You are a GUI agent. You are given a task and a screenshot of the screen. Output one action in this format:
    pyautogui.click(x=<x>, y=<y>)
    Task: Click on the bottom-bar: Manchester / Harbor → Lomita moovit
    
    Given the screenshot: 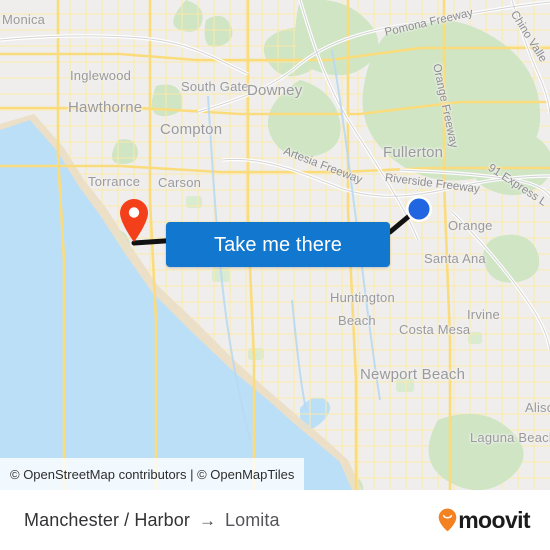 What is the action you would take?
    pyautogui.click(x=275, y=520)
    